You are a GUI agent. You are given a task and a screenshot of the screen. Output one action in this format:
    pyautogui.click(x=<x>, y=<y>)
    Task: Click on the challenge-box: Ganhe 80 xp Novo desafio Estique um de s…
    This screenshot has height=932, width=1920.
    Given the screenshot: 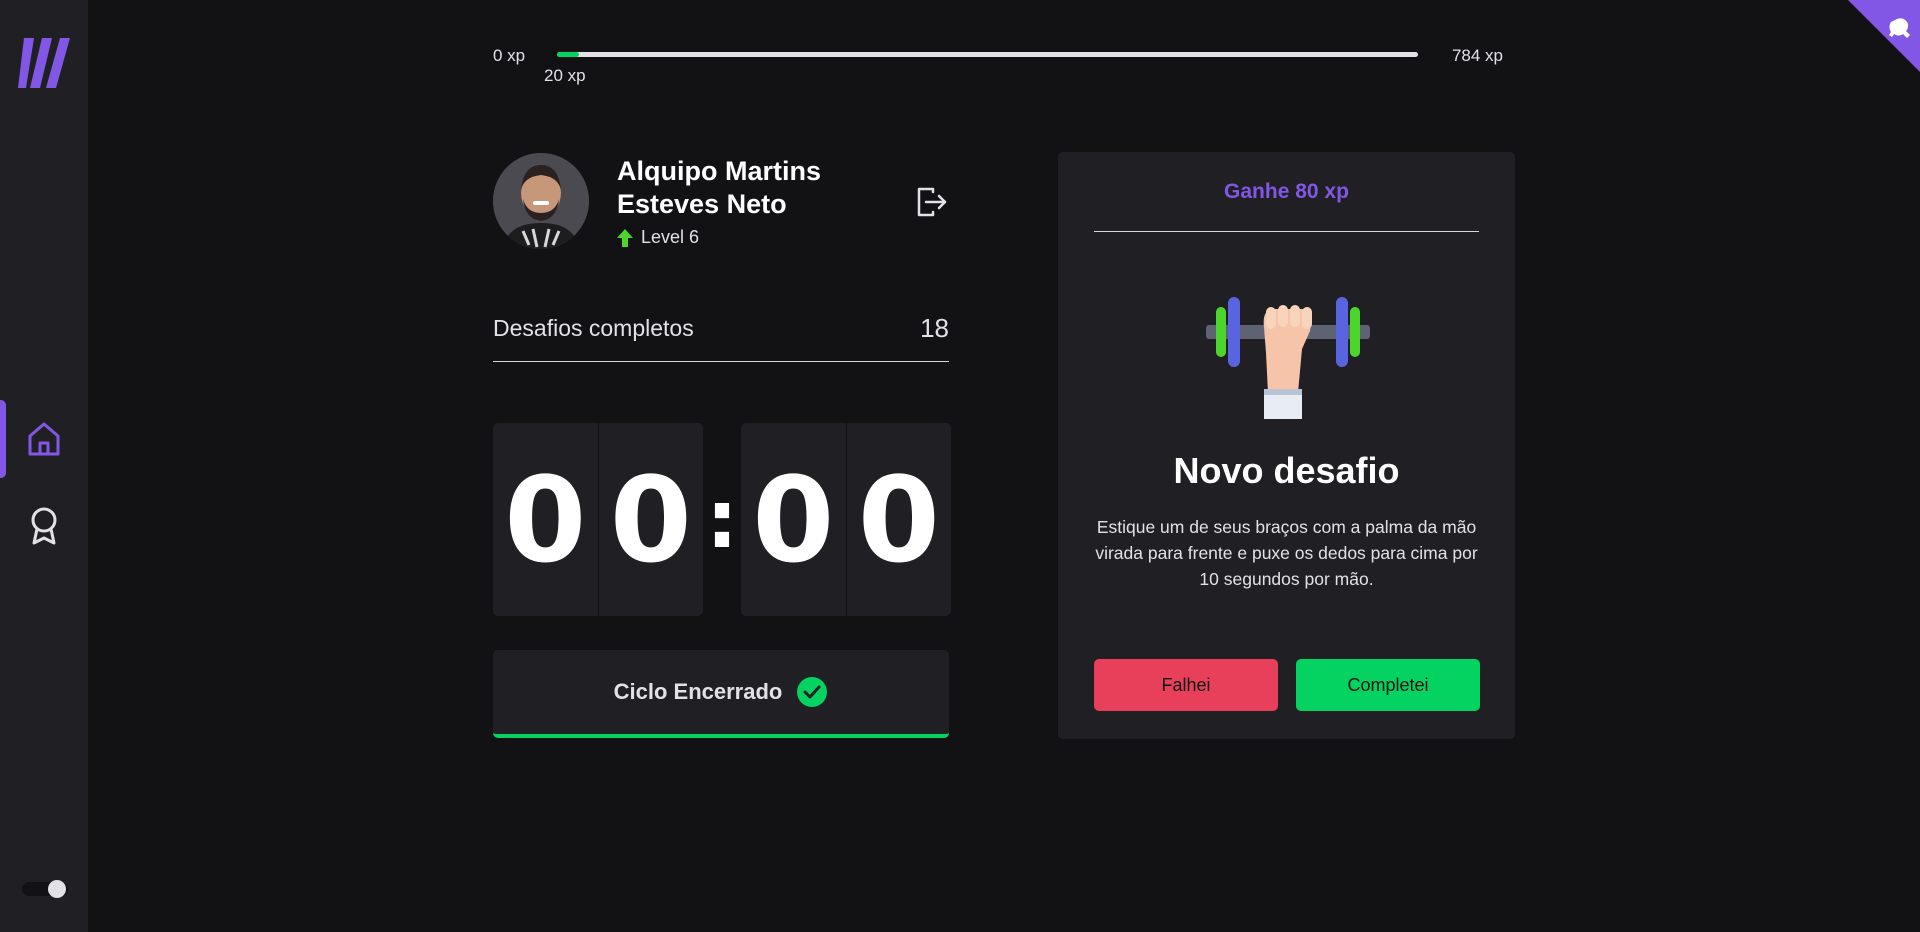 What is the action you would take?
    pyautogui.click(x=1286, y=445)
    